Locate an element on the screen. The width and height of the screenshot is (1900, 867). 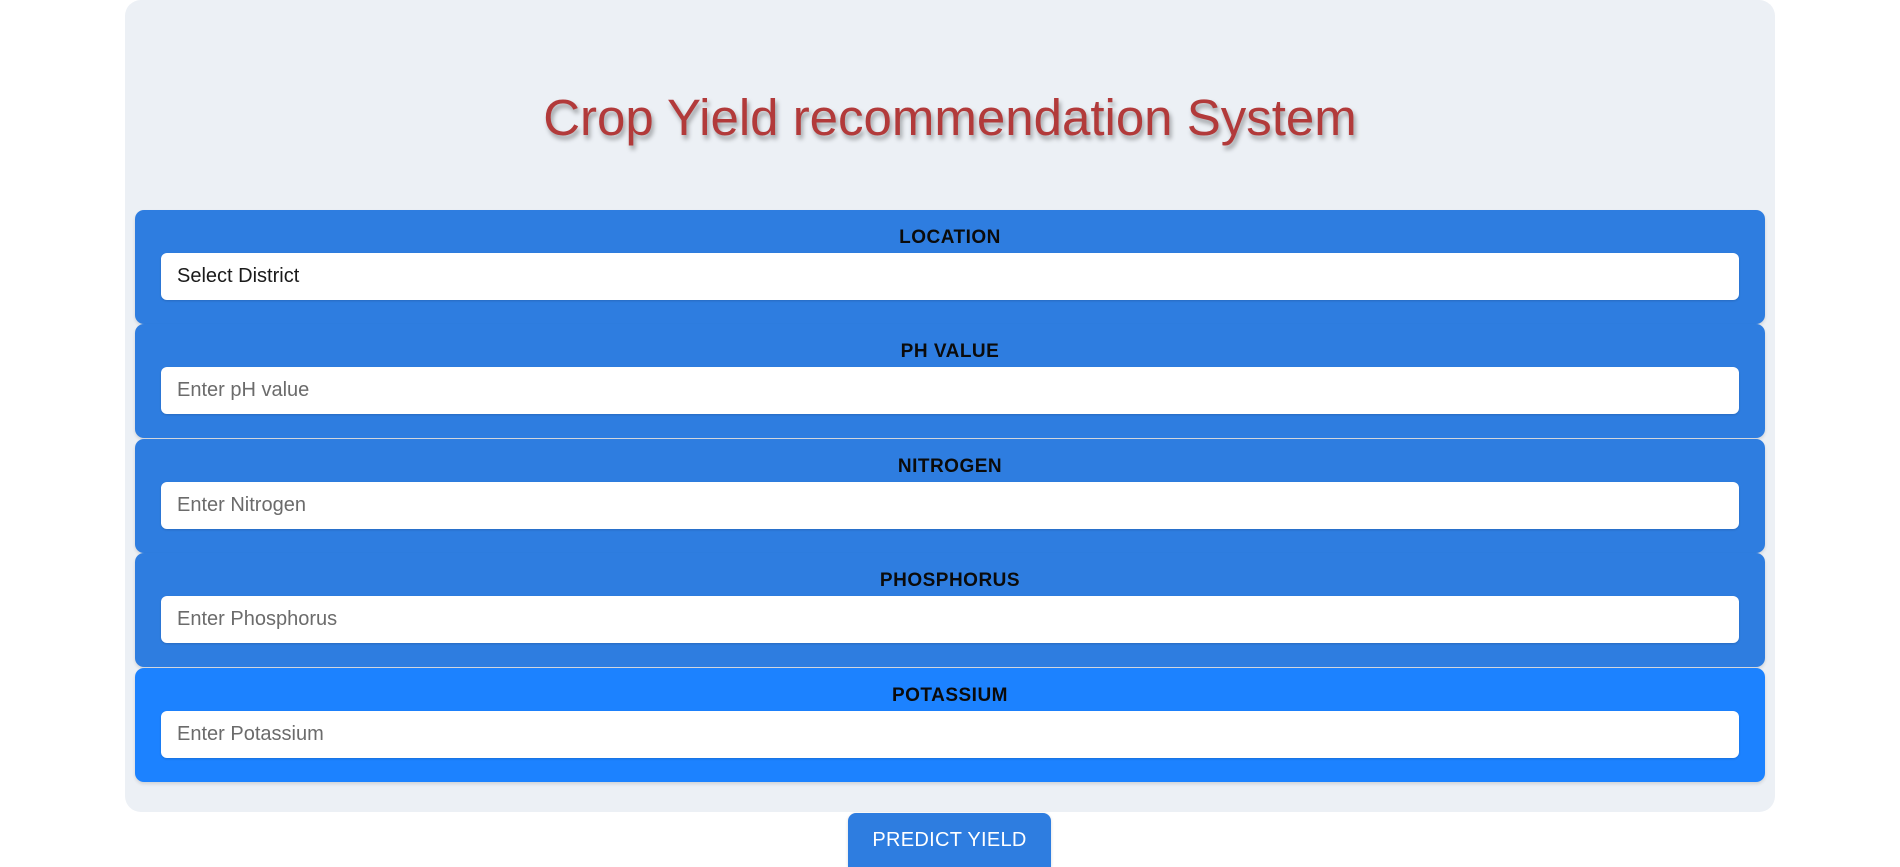
potassium-input: Enter Potassium is located at coordinates (950, 734).